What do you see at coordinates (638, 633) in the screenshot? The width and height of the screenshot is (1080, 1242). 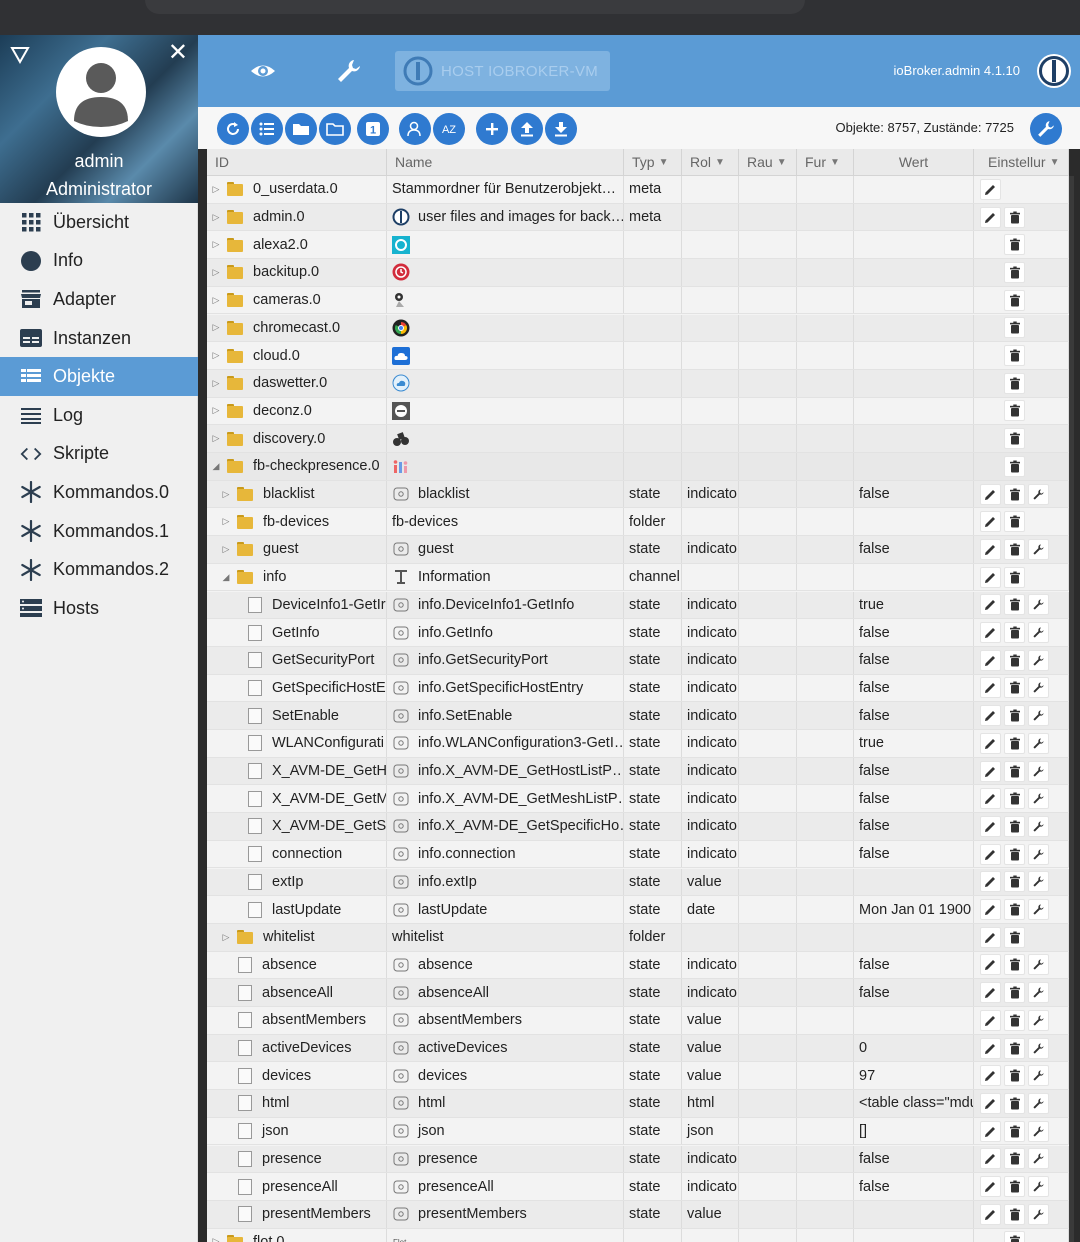 I see `table-row: GetInfo info.GetInfo state indicato false` at bounding box center [638, 633].